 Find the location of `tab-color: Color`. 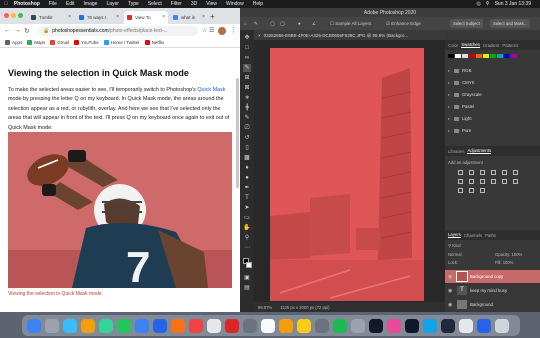

tab-color: Color is located at coordinates (453, 45).